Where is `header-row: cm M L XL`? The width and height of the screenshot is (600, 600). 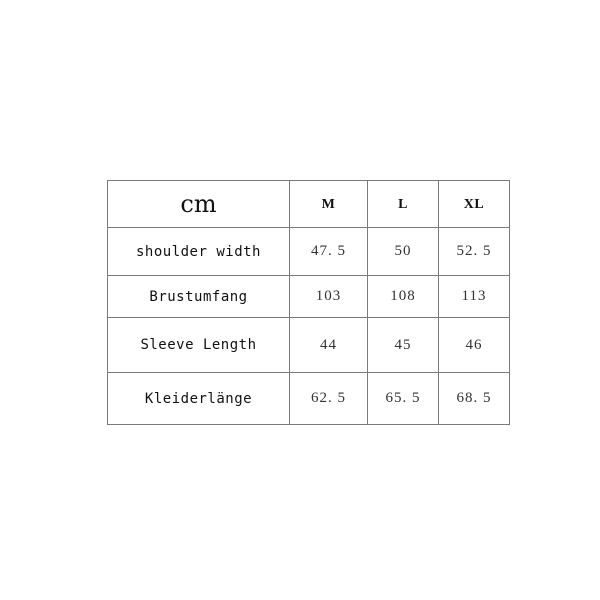 header-row: cm M L XL is located at coordinates (308, 204).